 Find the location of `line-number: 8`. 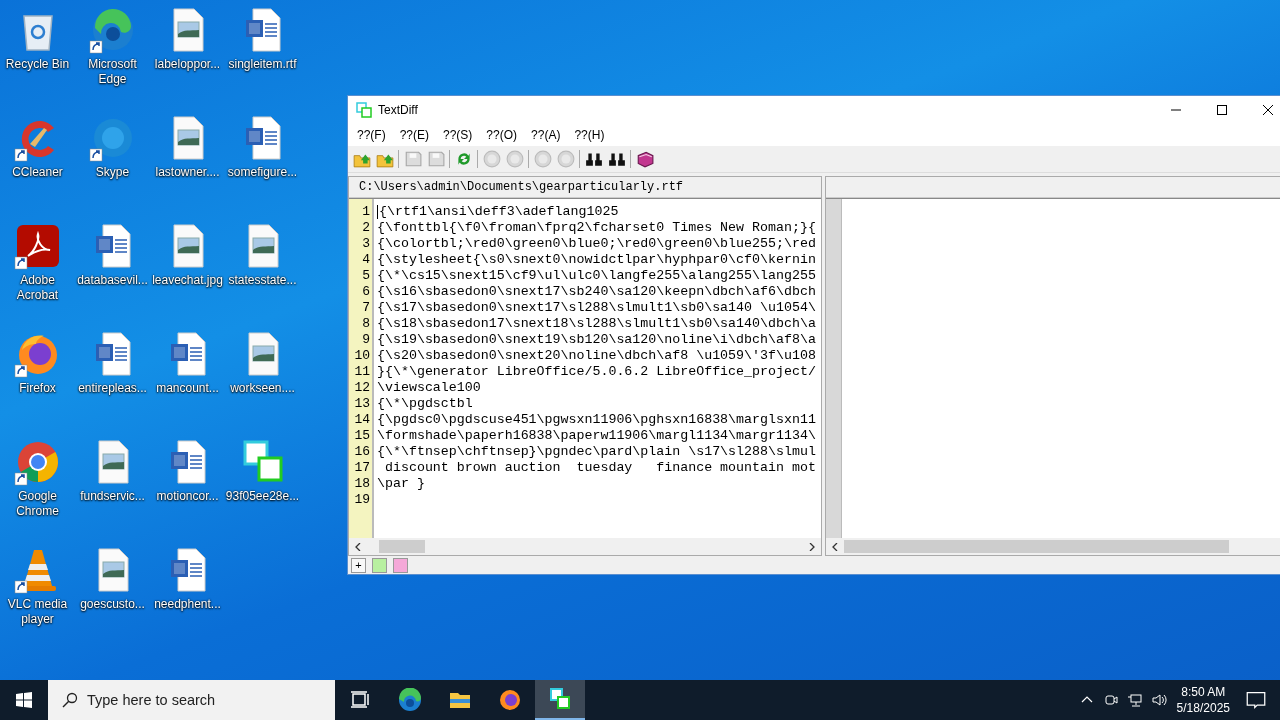

line-number: 8 is located at coordinates (366, 324).